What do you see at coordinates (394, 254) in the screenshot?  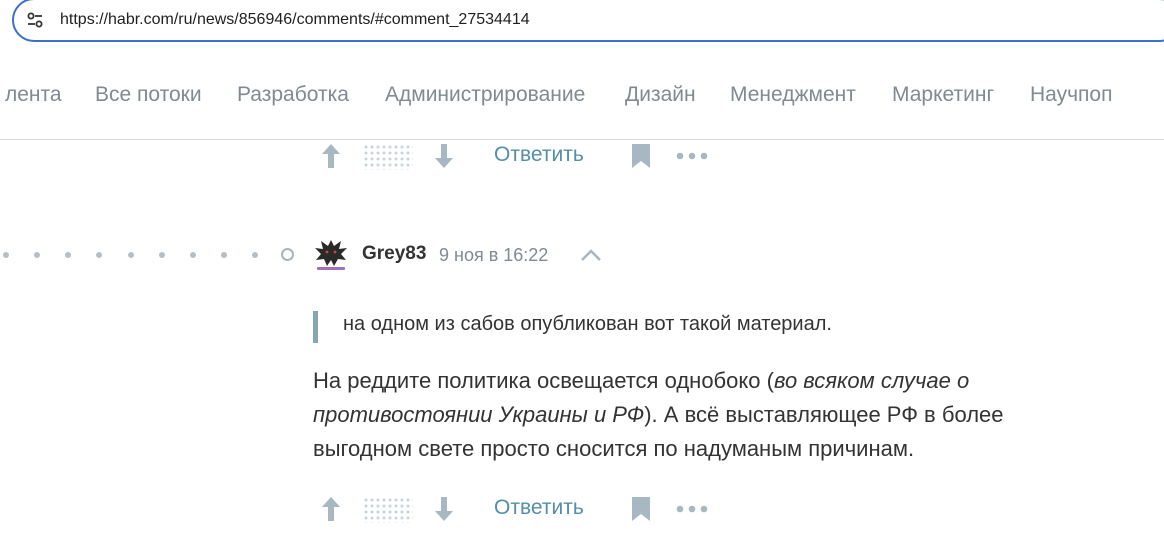 I see `comment-author: Grey83` at bounding box center [394, 254].